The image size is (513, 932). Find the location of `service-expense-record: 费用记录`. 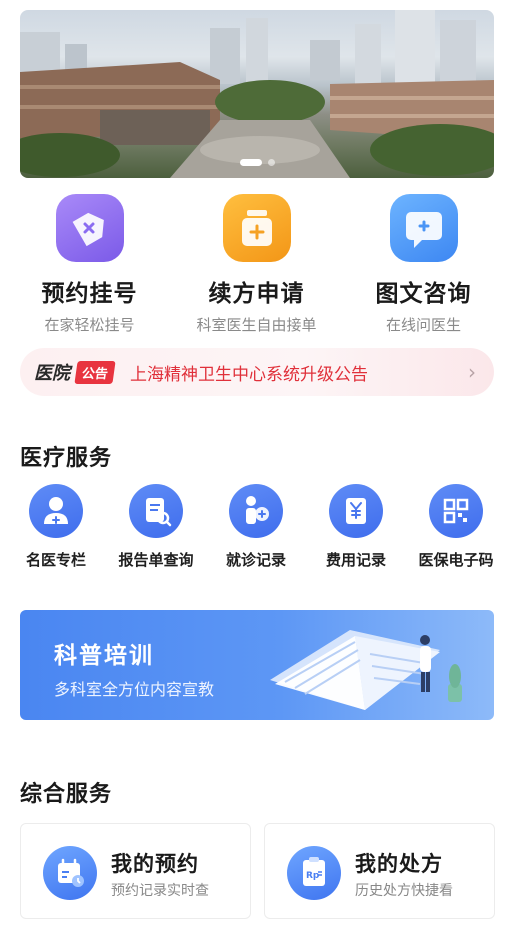

service-expense-record: 费用记录 is located at coordinates (356, 527).